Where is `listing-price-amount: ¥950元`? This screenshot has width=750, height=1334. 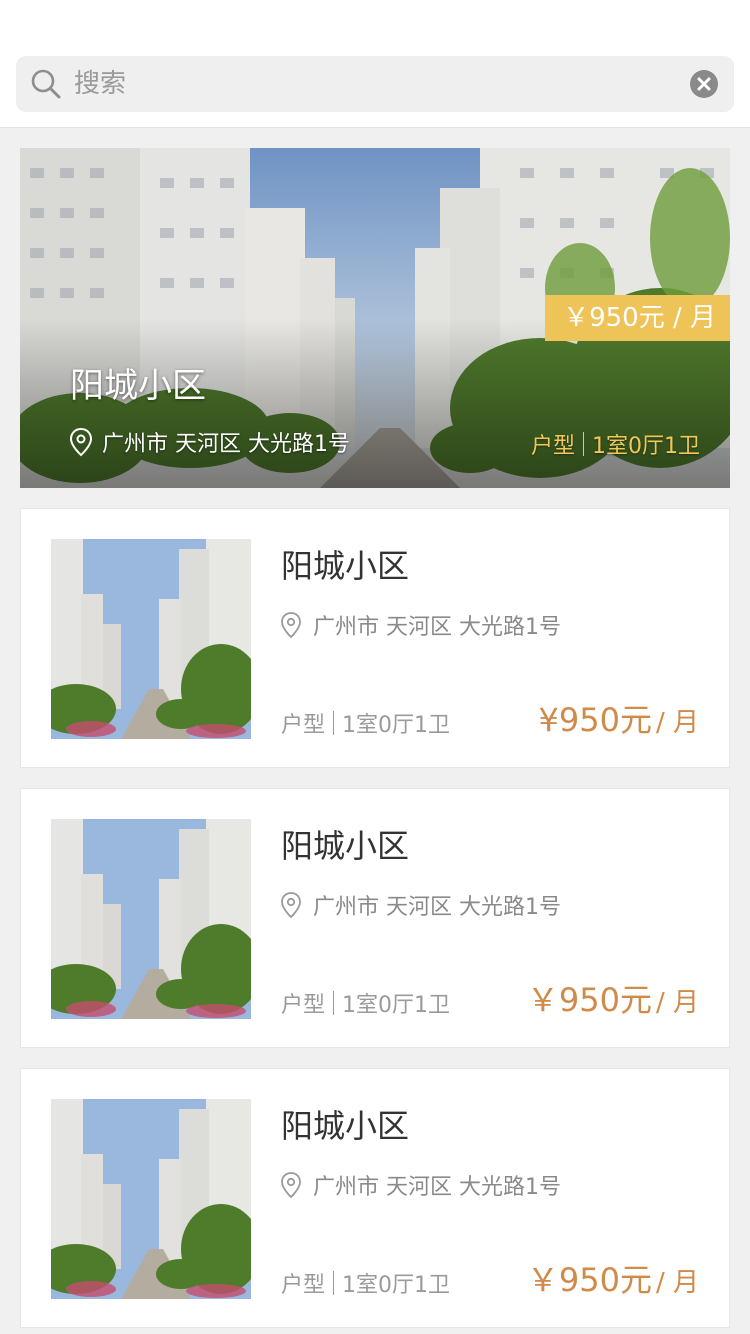
listing-price-amount: ¥950元 is located at coordinates (595, 720).